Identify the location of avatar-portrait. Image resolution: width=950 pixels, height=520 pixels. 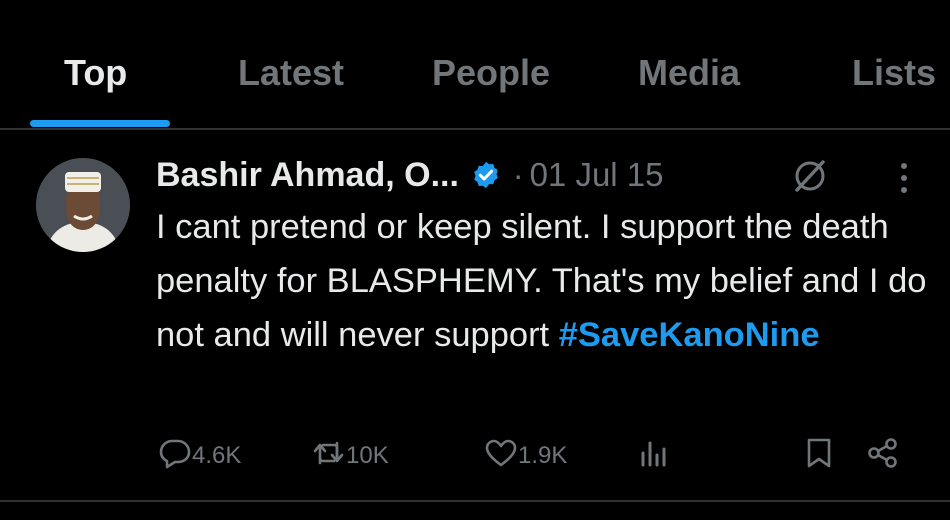
(83, 205).